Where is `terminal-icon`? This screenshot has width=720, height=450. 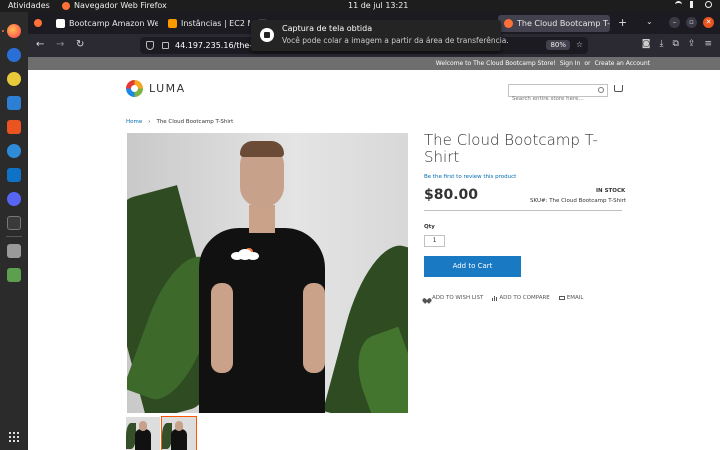
terminal-icon is located at coordinates (14, 223).